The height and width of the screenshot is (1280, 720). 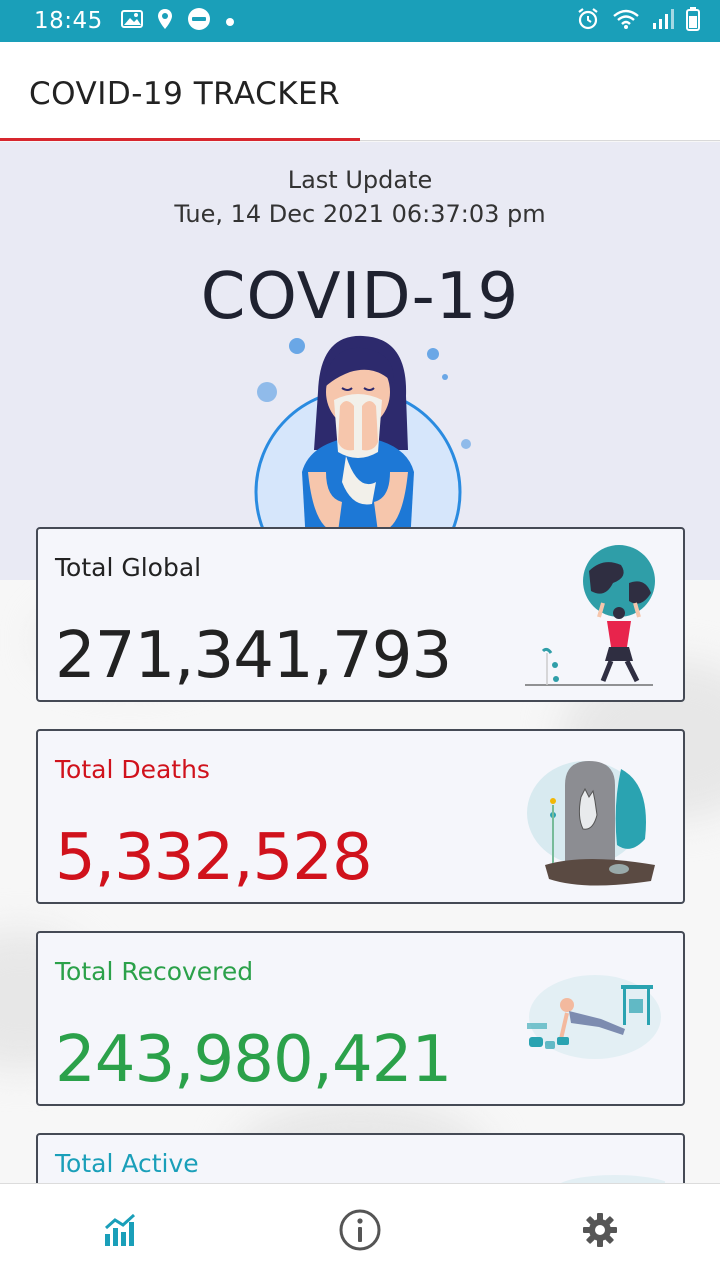 I want to click on status-notification-icons, so click(x=177, y=21).